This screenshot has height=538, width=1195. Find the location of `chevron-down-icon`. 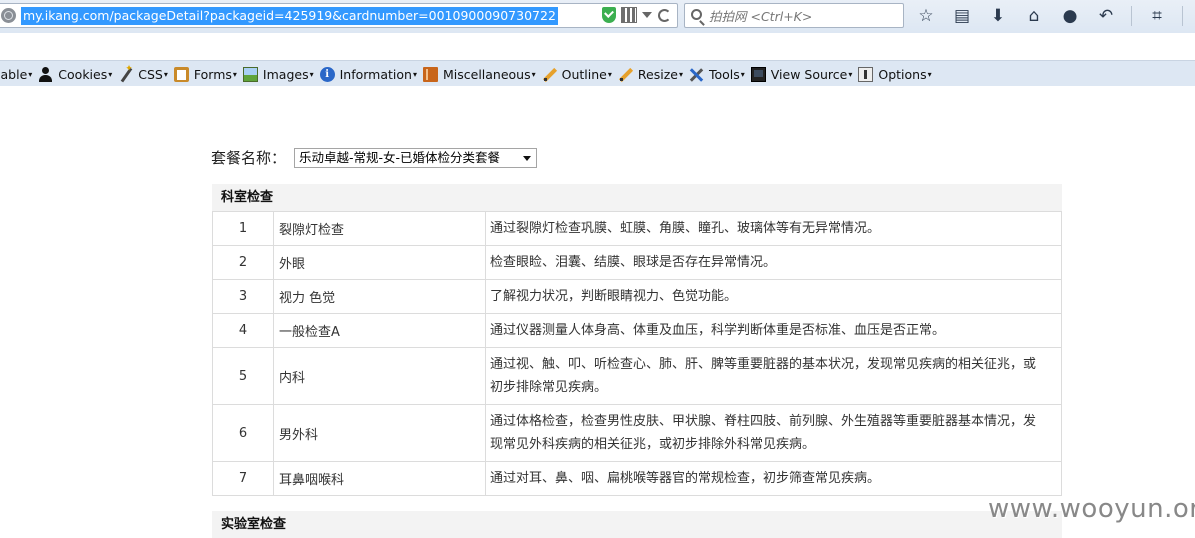

chevron-down-icon is located at coordinates (527, 158).